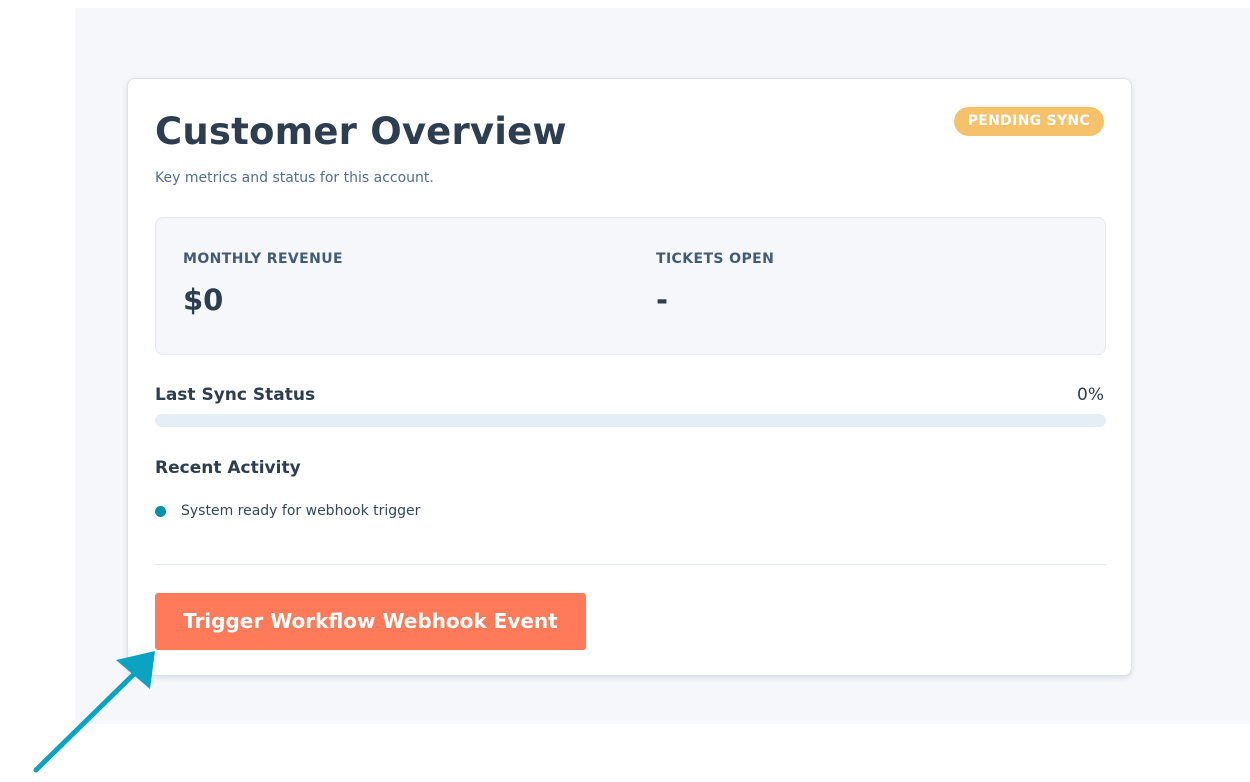 This screenshot has width=1250, height=782. I want to click on metric-value: $0, so click(203, 300).